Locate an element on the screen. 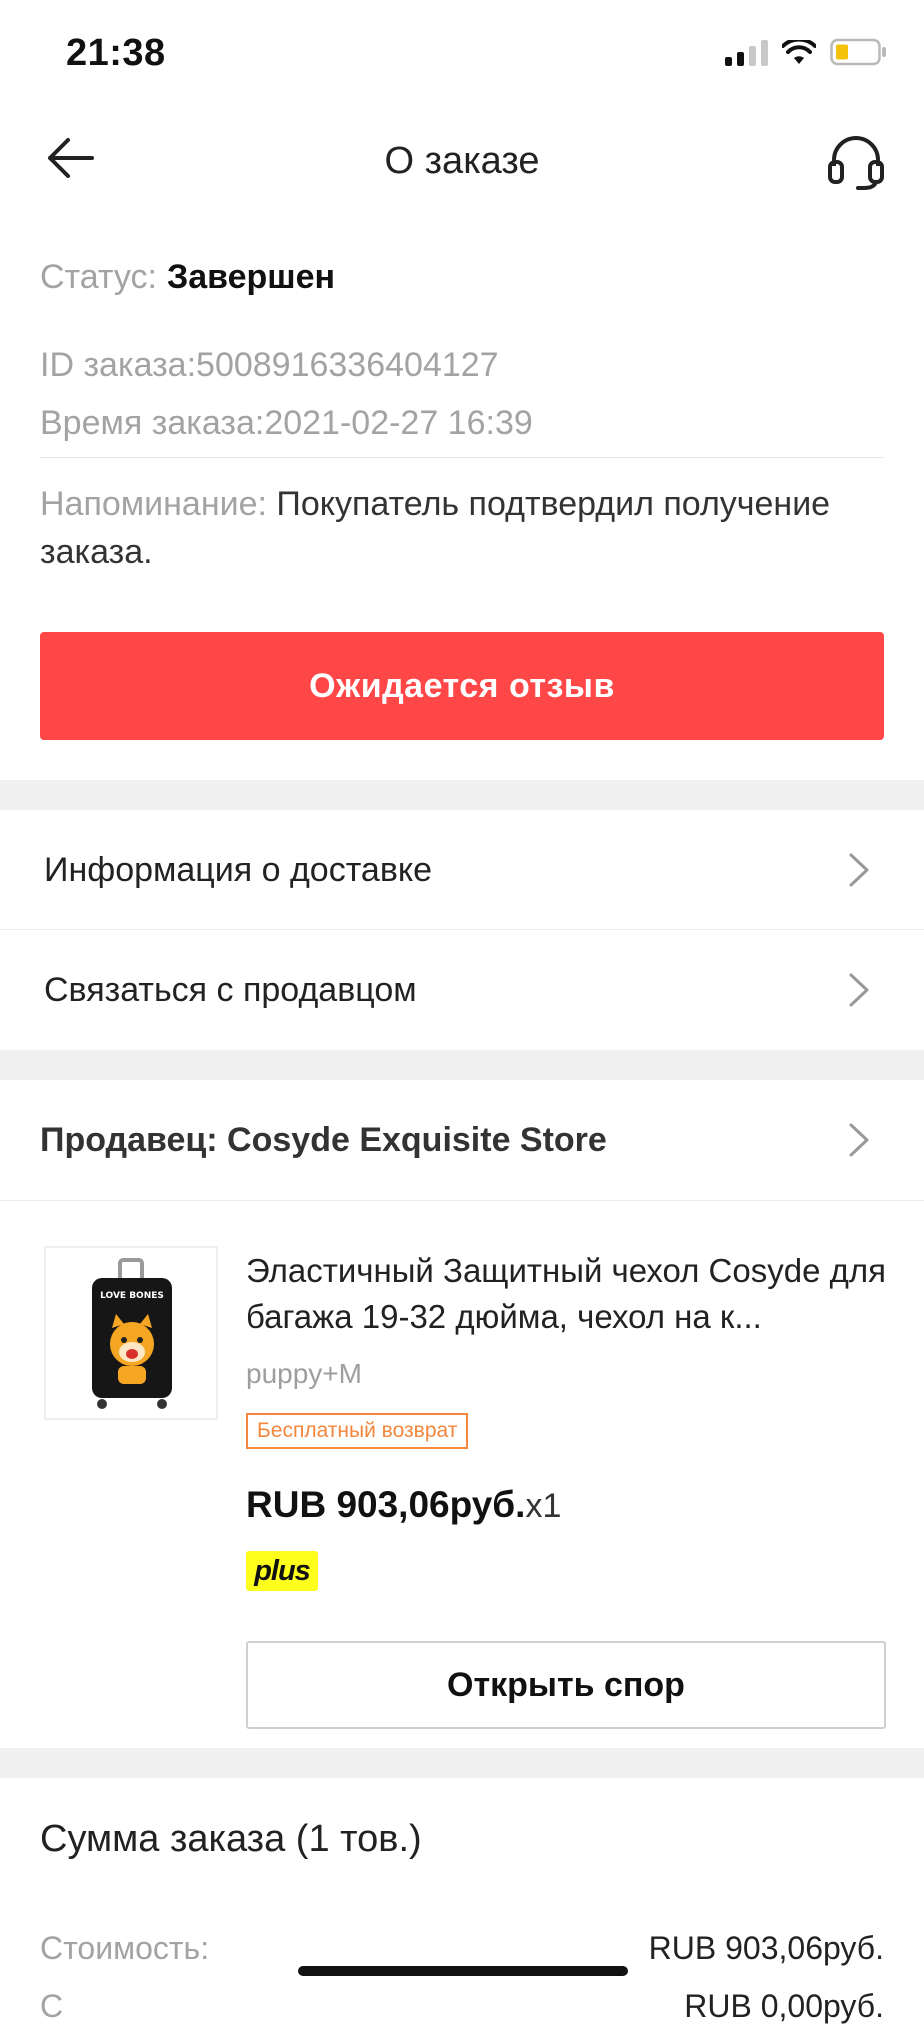  home-indicator is located at coordinates (463, 1971).